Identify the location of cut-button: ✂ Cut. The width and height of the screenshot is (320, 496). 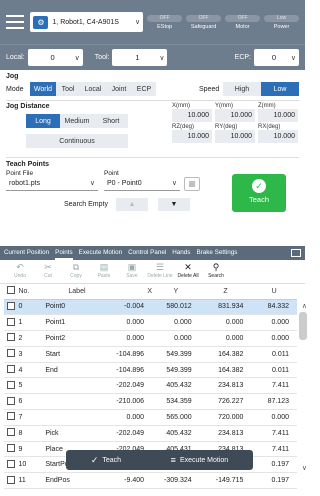
(48, 270).